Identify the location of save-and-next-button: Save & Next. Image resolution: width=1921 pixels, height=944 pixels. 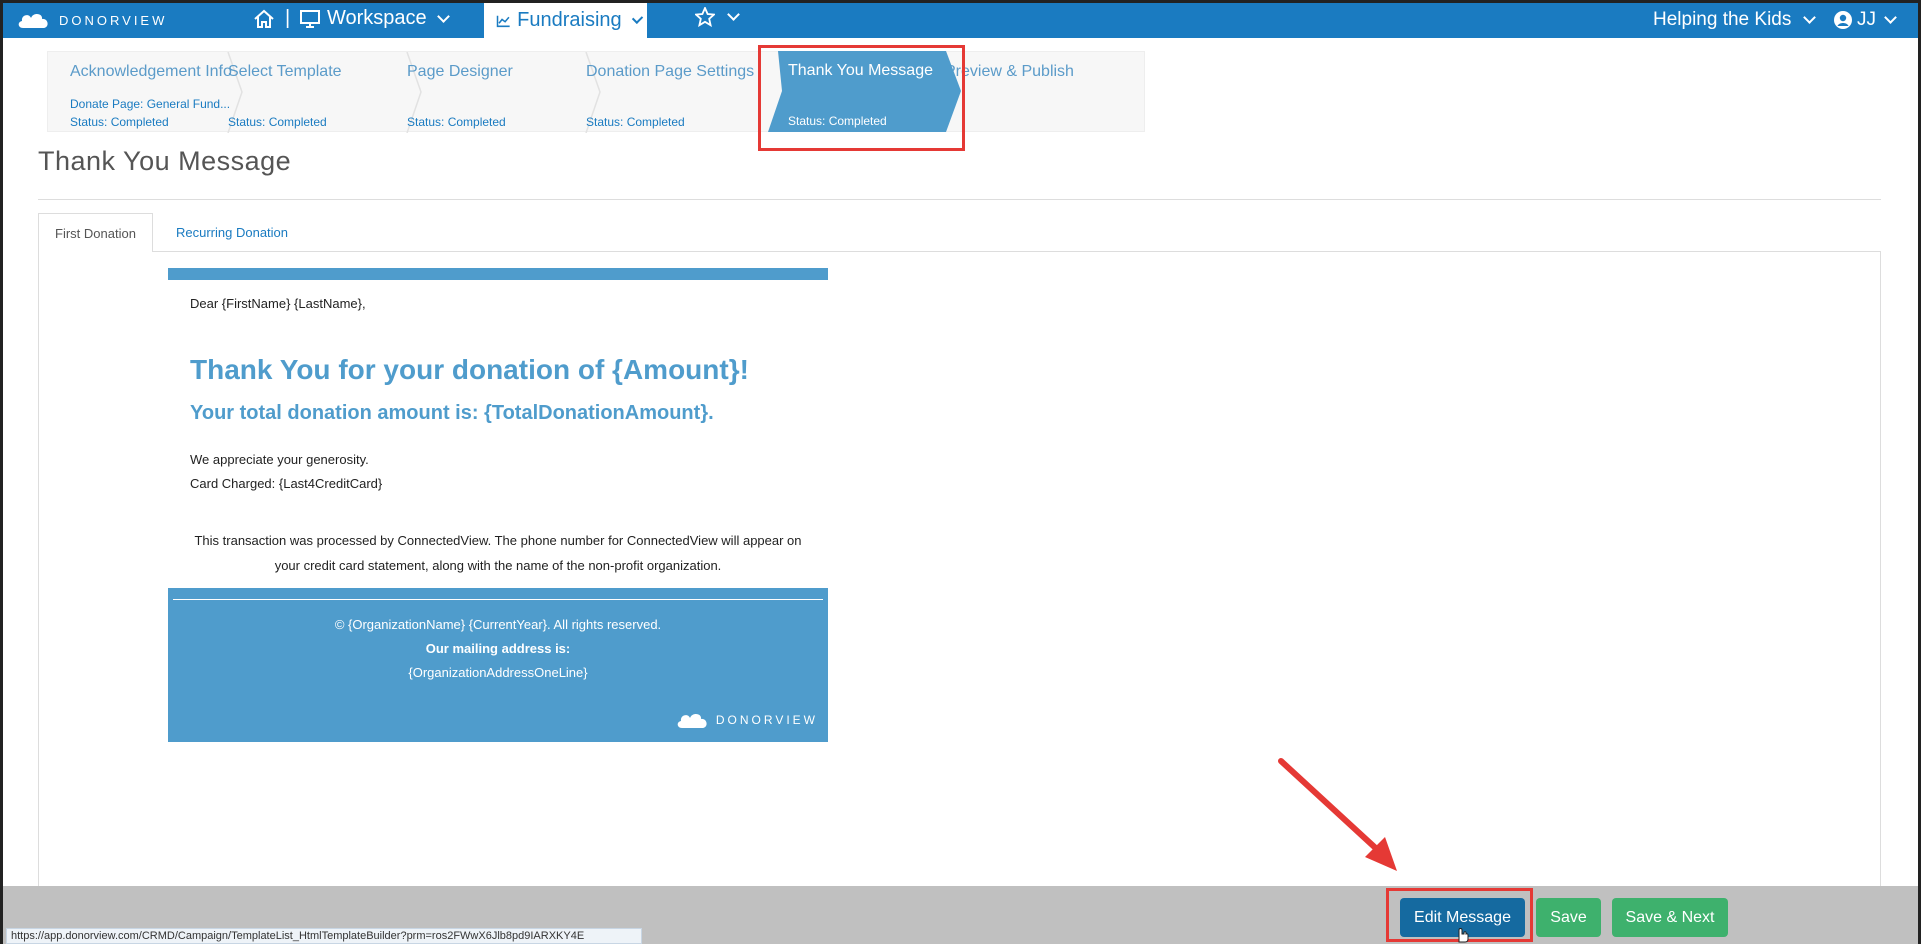
(1670, 917).